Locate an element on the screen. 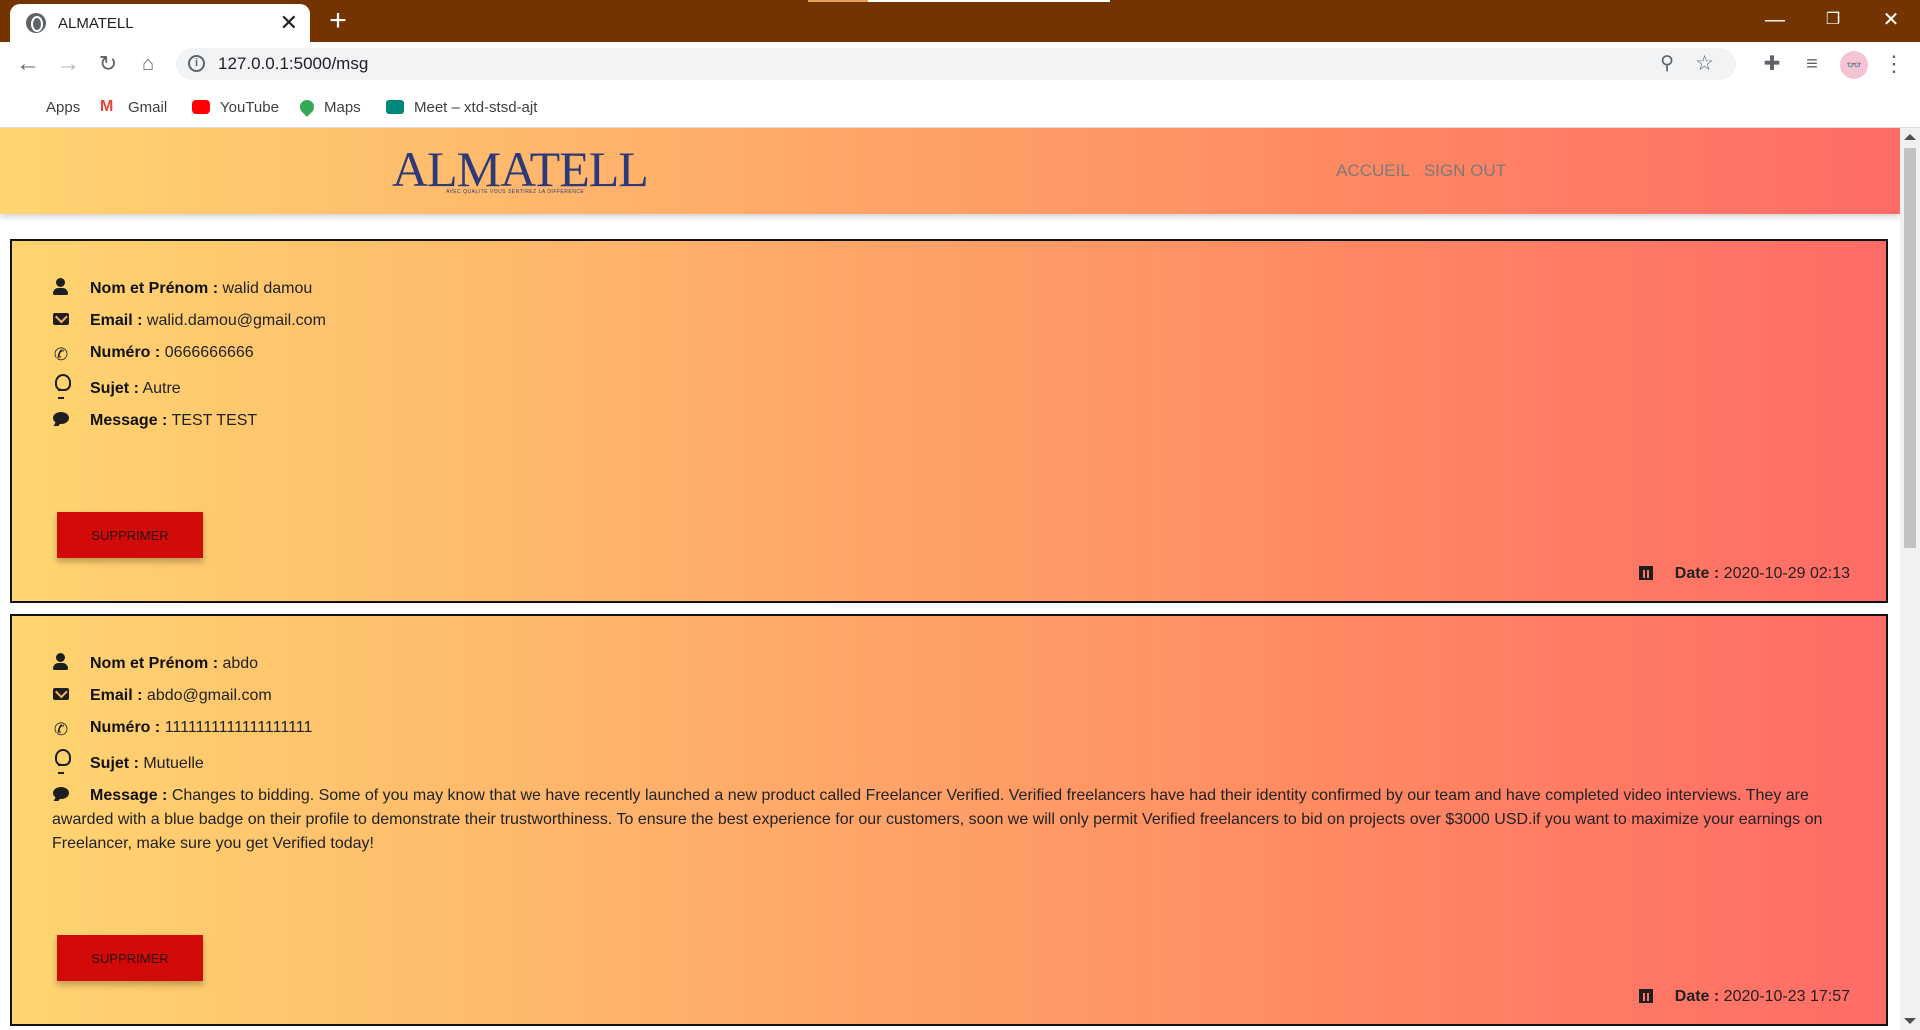 Image resolution: width=1920 pixels, height=1030 pixels. menu-kebab-icon: ⋮ is located at coordinates (1894, 64).